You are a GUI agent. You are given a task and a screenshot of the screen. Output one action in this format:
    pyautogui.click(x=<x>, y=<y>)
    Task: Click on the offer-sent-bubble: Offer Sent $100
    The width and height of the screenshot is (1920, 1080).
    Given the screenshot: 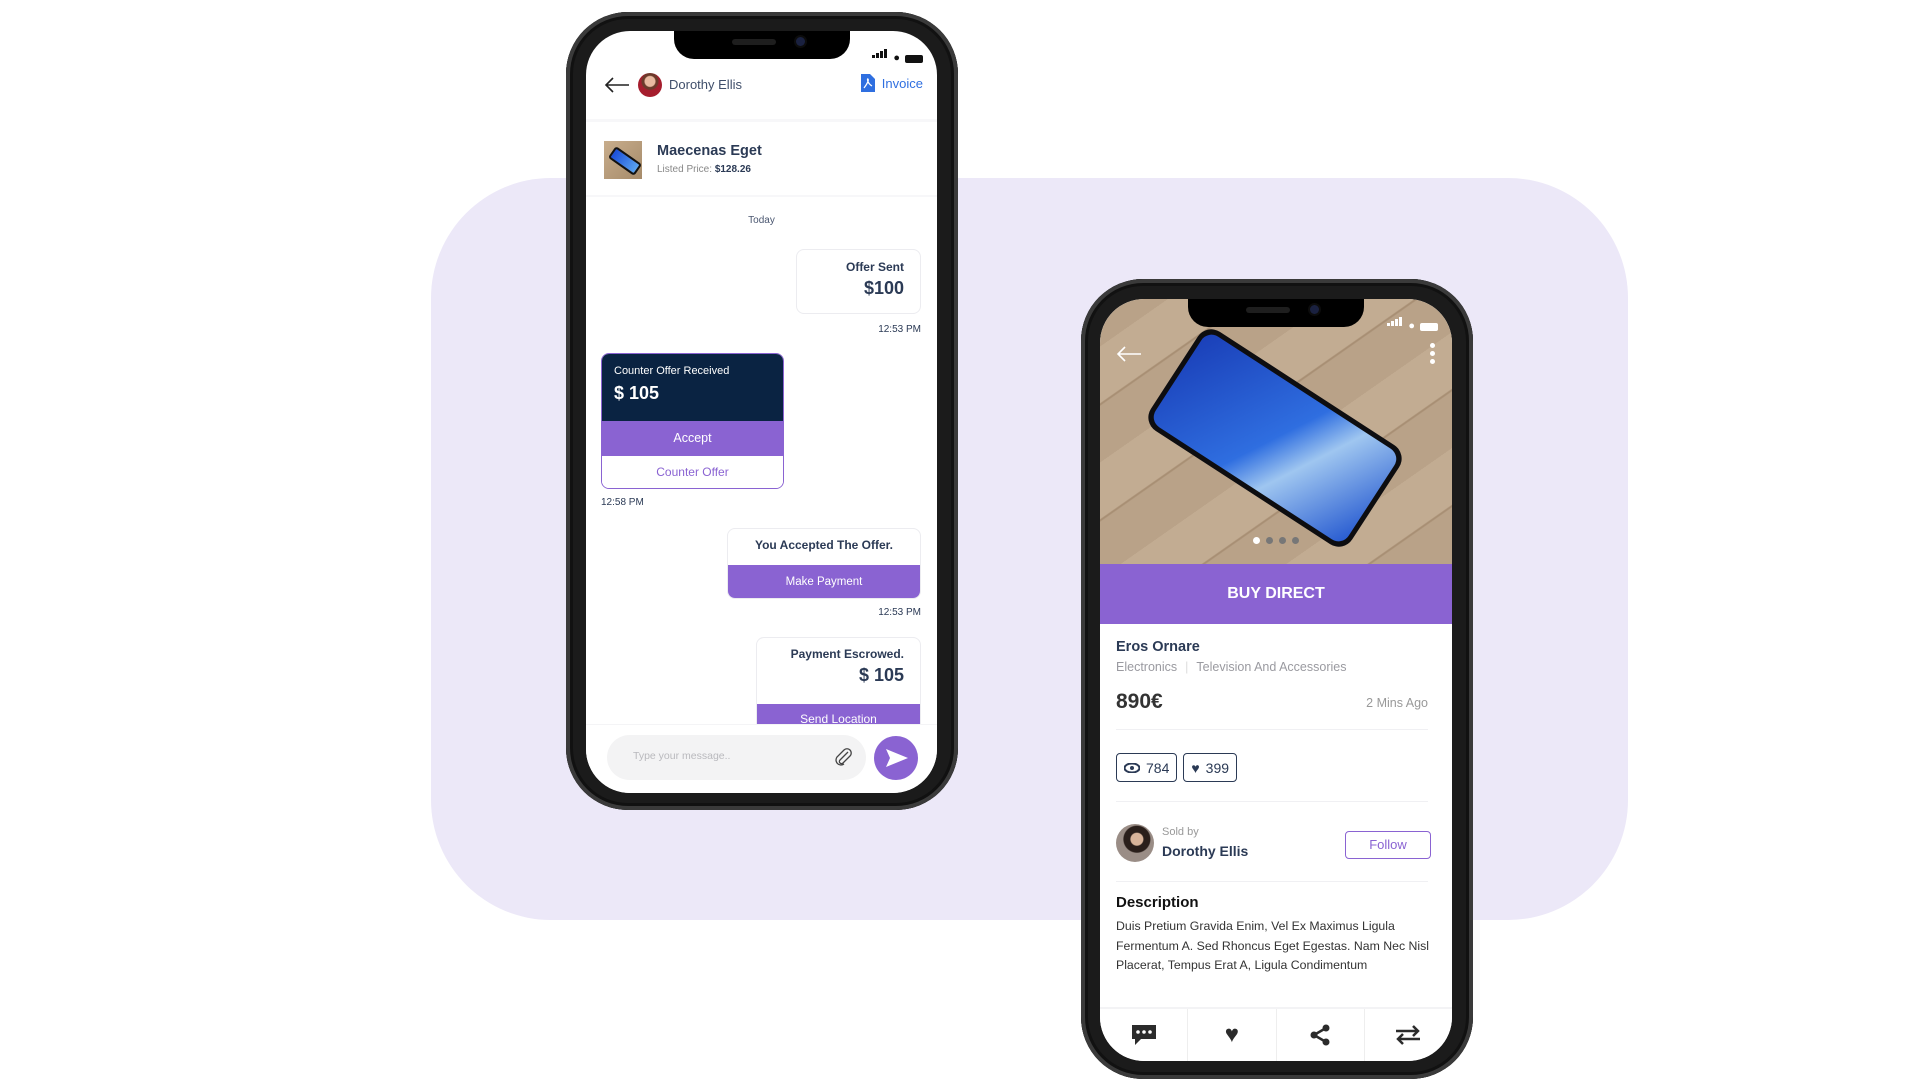 What is the action you would take?
    pyautogui.click(x=858, y=281)
    